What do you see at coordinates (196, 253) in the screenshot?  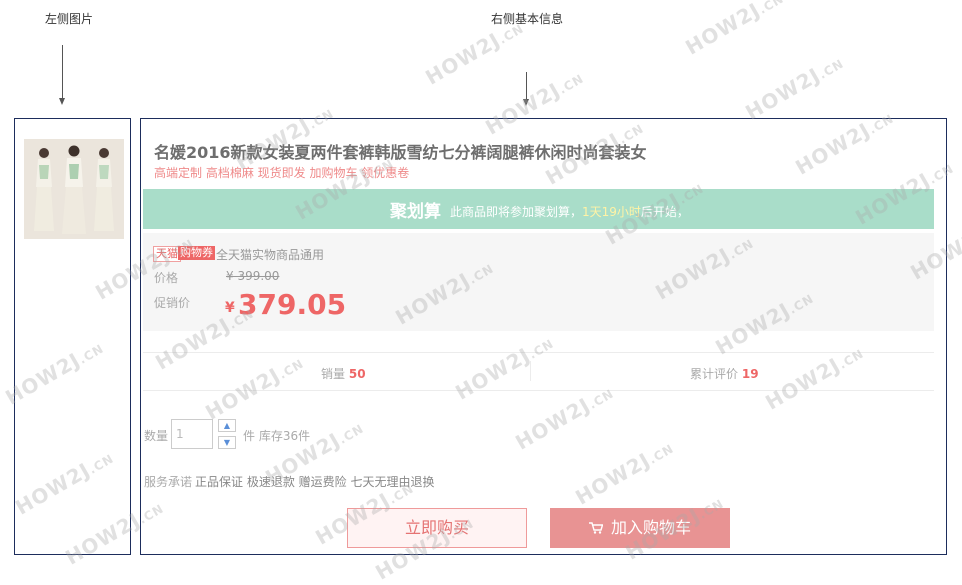 I see `coupon-tag: 购物券` at bounding box center [196, 253].